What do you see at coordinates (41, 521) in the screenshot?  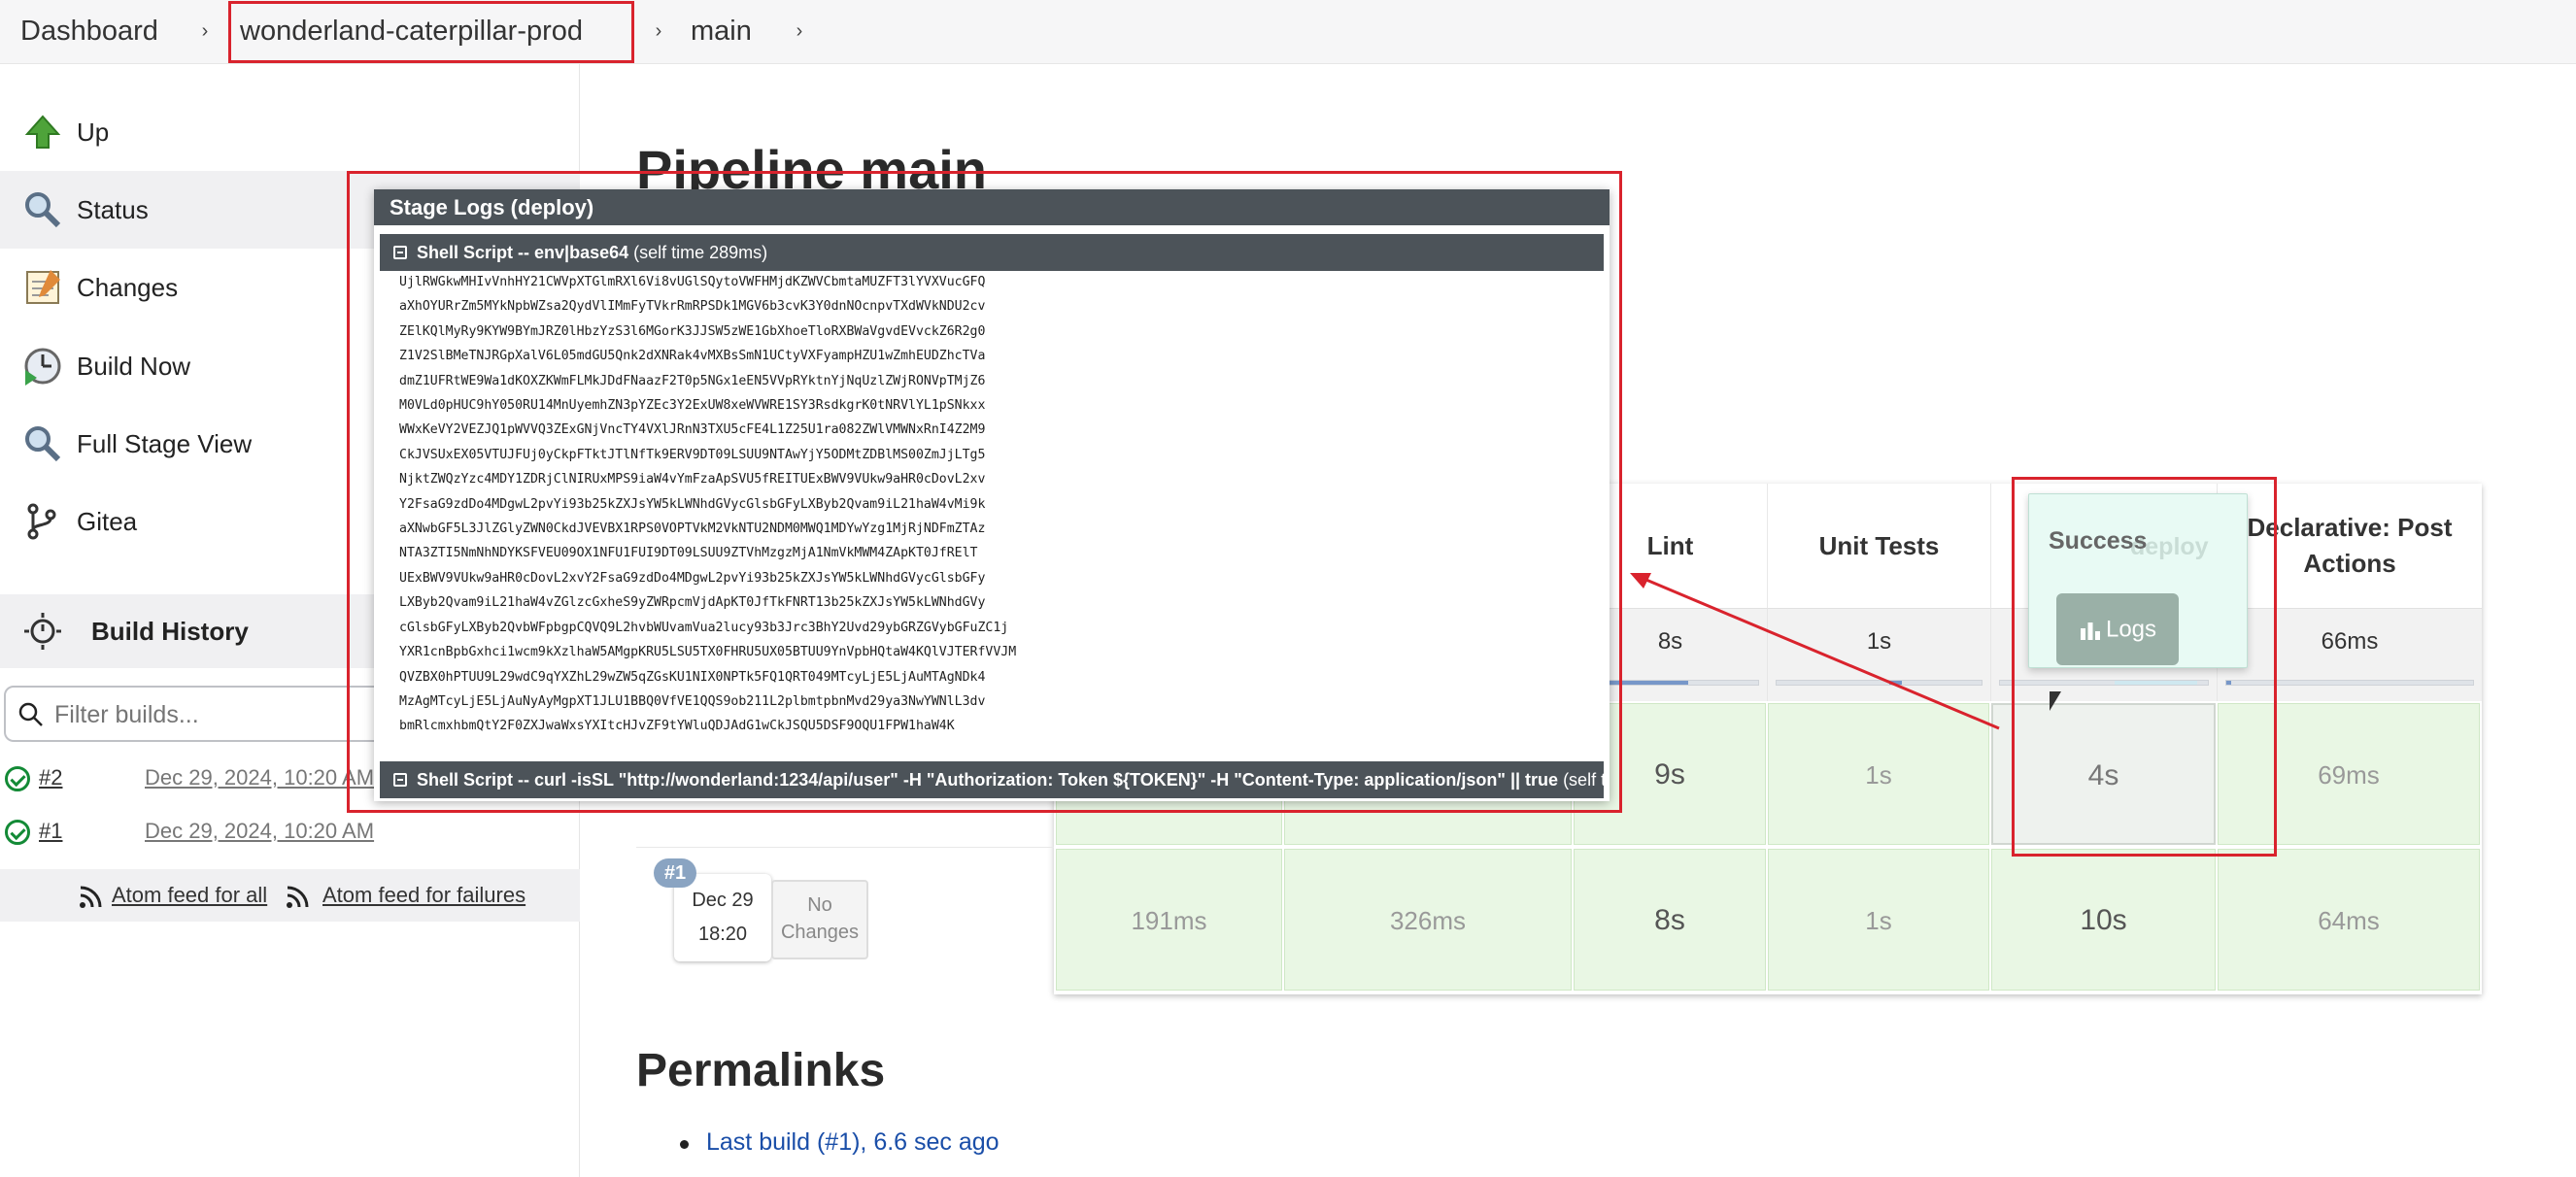 I see `git-branch-icon` at bounding box center [41, 521].